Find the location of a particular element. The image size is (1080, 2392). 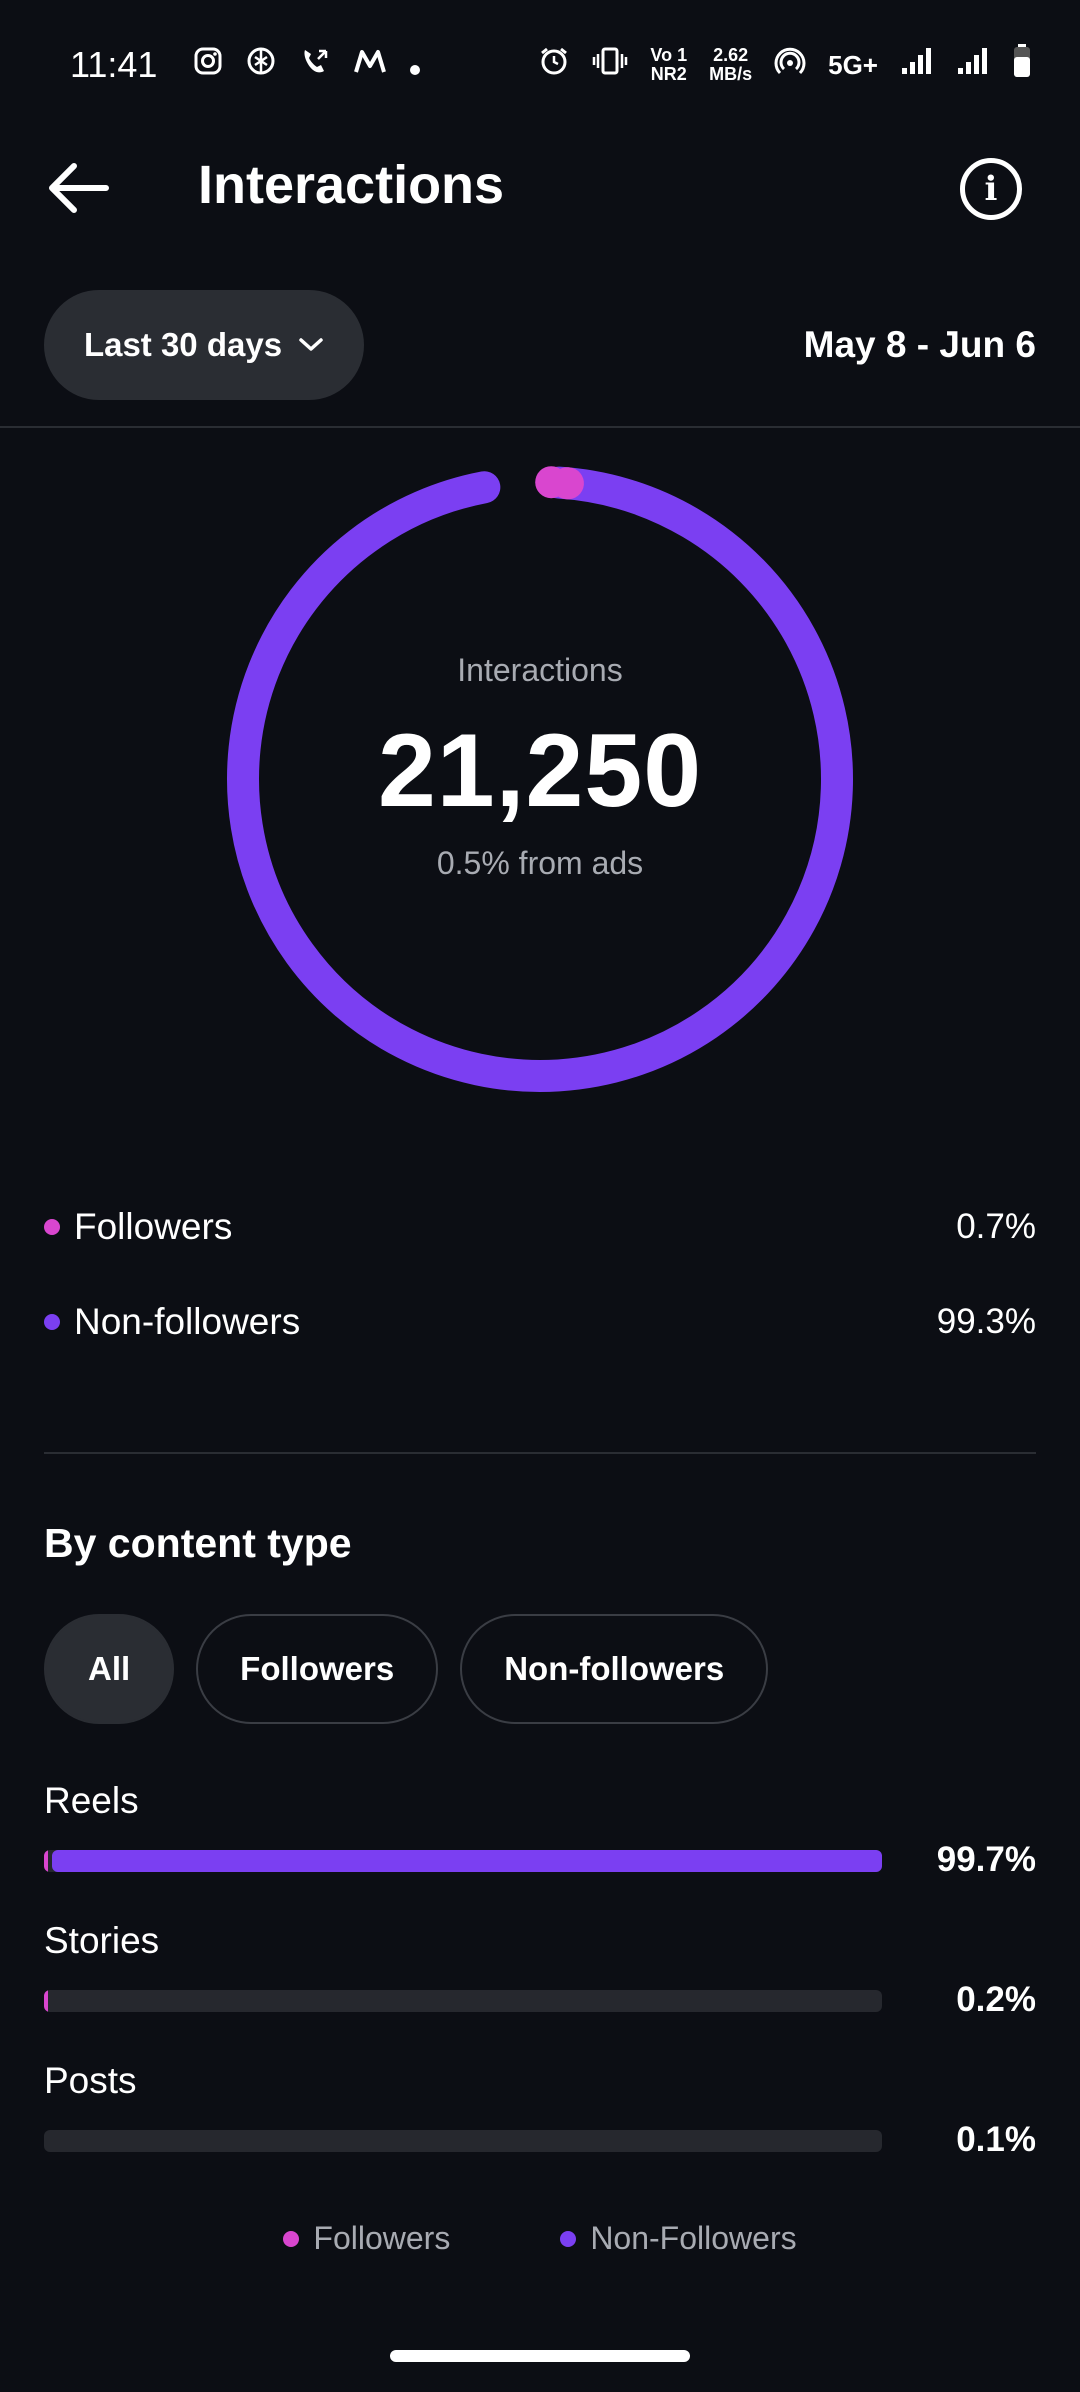

network-type: 5G+ is located at coordinates (853, 64).